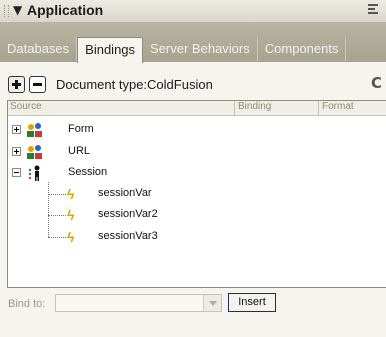 This screenshot has width=386, height=337. What do you see at coordinates (26, 106) in the screenshot?
I see `column-header-source: Source` at bounding box center [26, 106].